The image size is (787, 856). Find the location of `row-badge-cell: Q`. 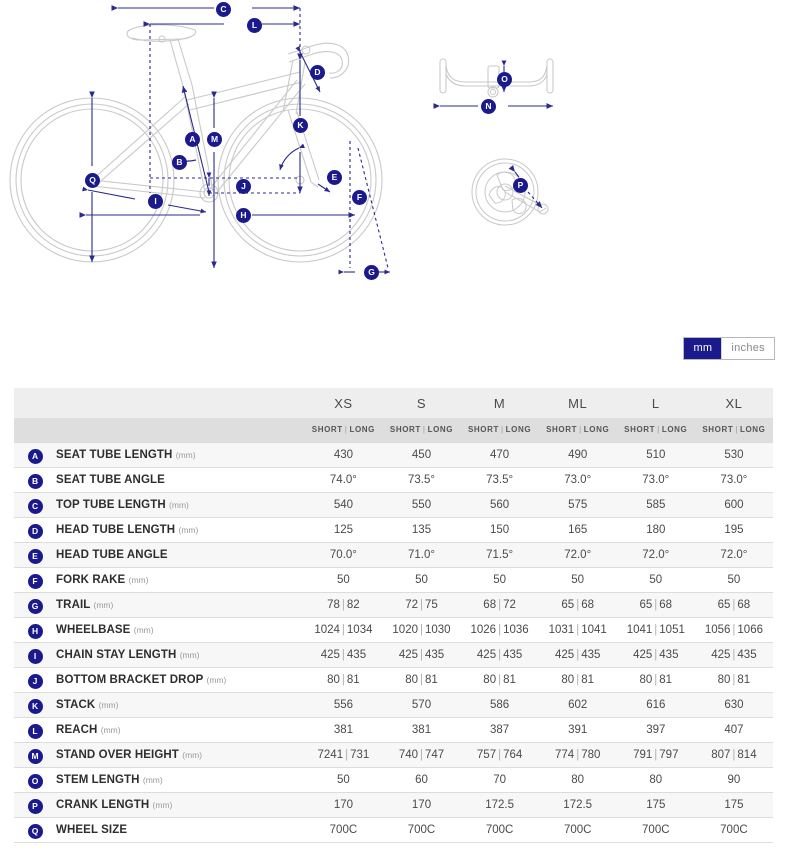

row-badge-cell: Q is located at coordinates (35, 830).